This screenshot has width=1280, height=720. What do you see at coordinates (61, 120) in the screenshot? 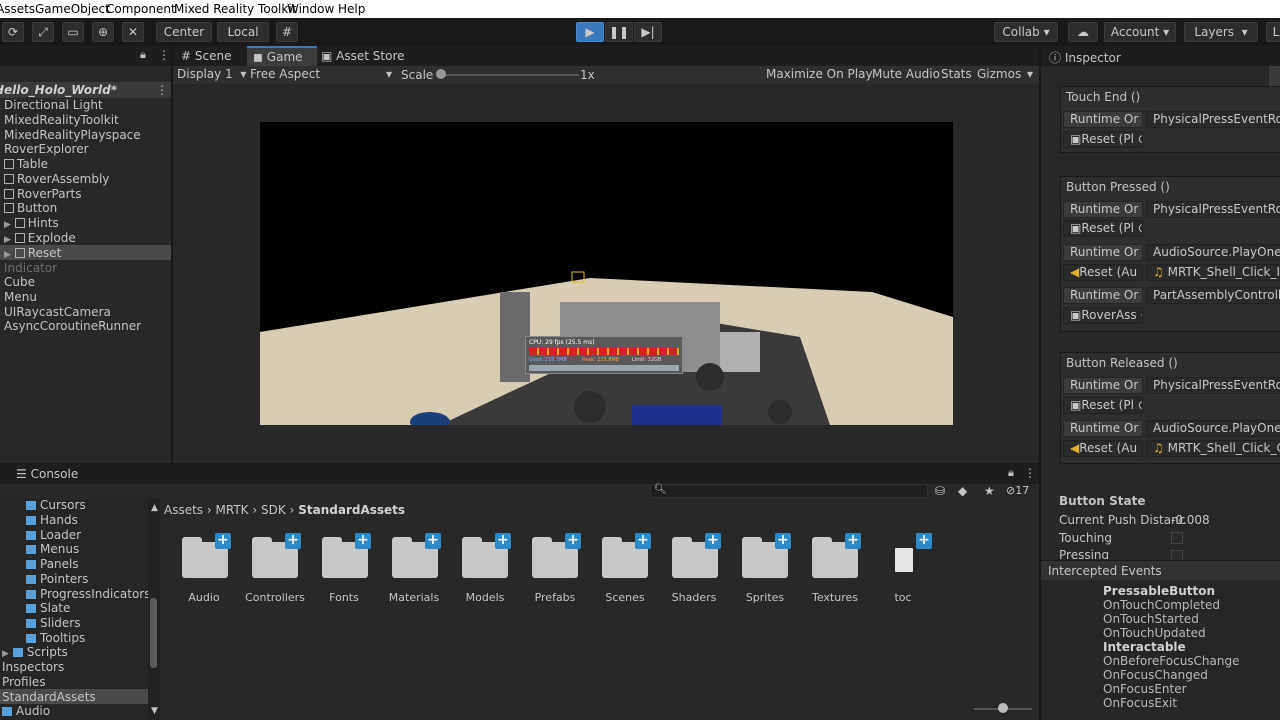
I see `hierarchy-item: MixedRealityToolkit` at bounding box center [61, 120].